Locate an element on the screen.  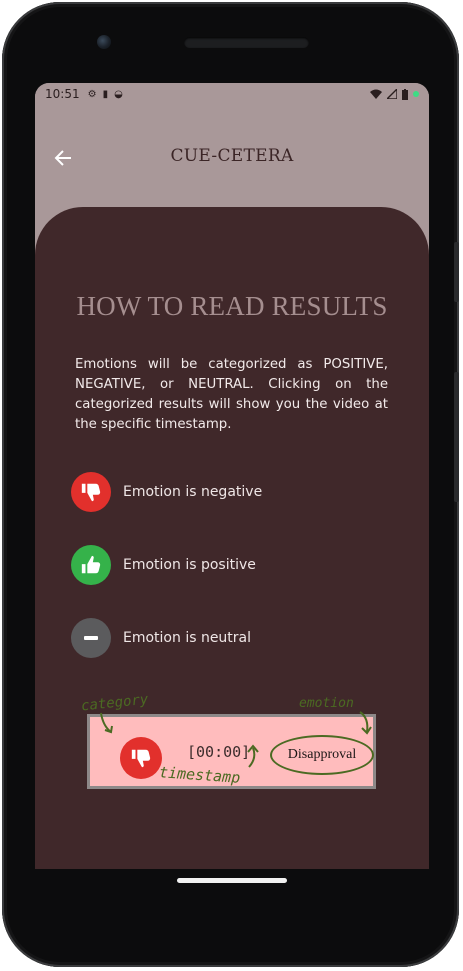
legend-label-neutral: Emotion is neutral is located at coordinates (187, 638).